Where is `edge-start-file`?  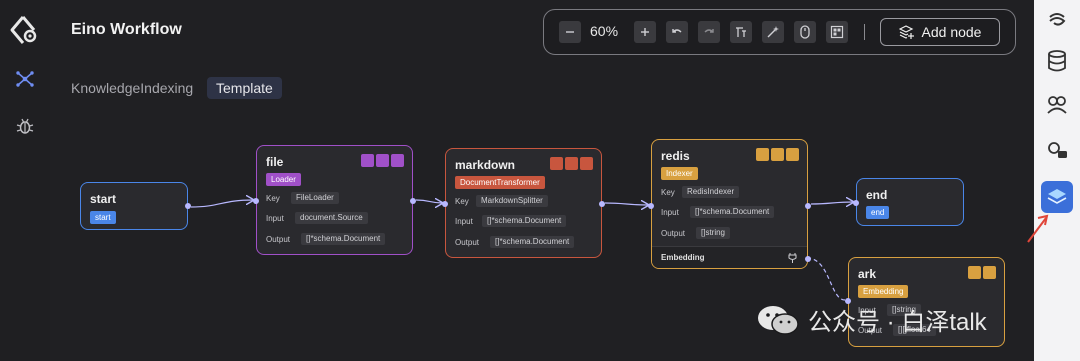
edge-start-file is located at coordinates (221, 204).